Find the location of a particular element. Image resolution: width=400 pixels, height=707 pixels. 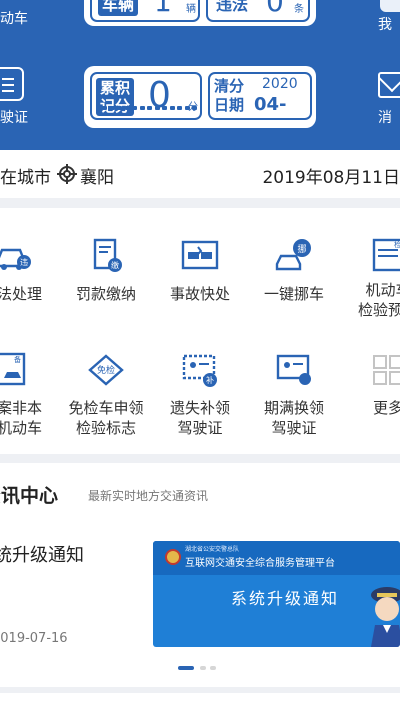

clear-date: 04-03 is located at coordinates (270, 106).